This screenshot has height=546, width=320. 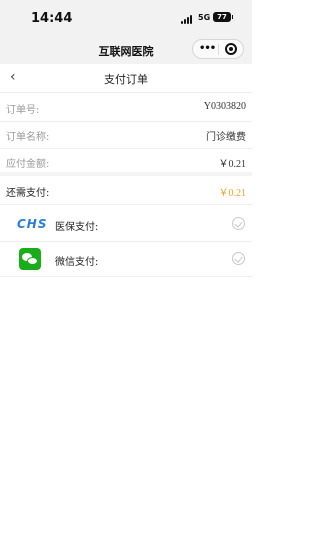 I want to click on chs-logo-icon: CHS, so click(x=32, y=224).